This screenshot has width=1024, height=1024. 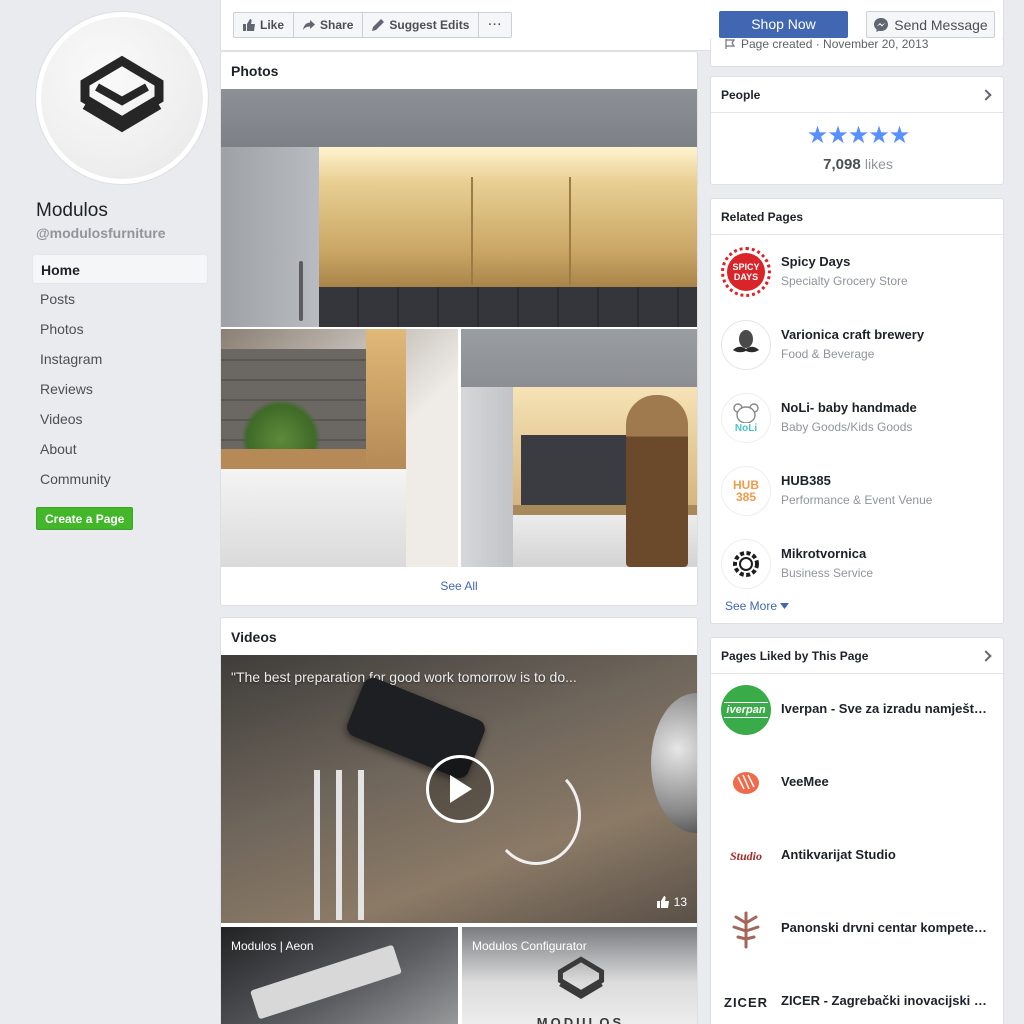 I want to click on liked-page-item: Panonski drvni centar kompetencija, so click(x=861, y=929).